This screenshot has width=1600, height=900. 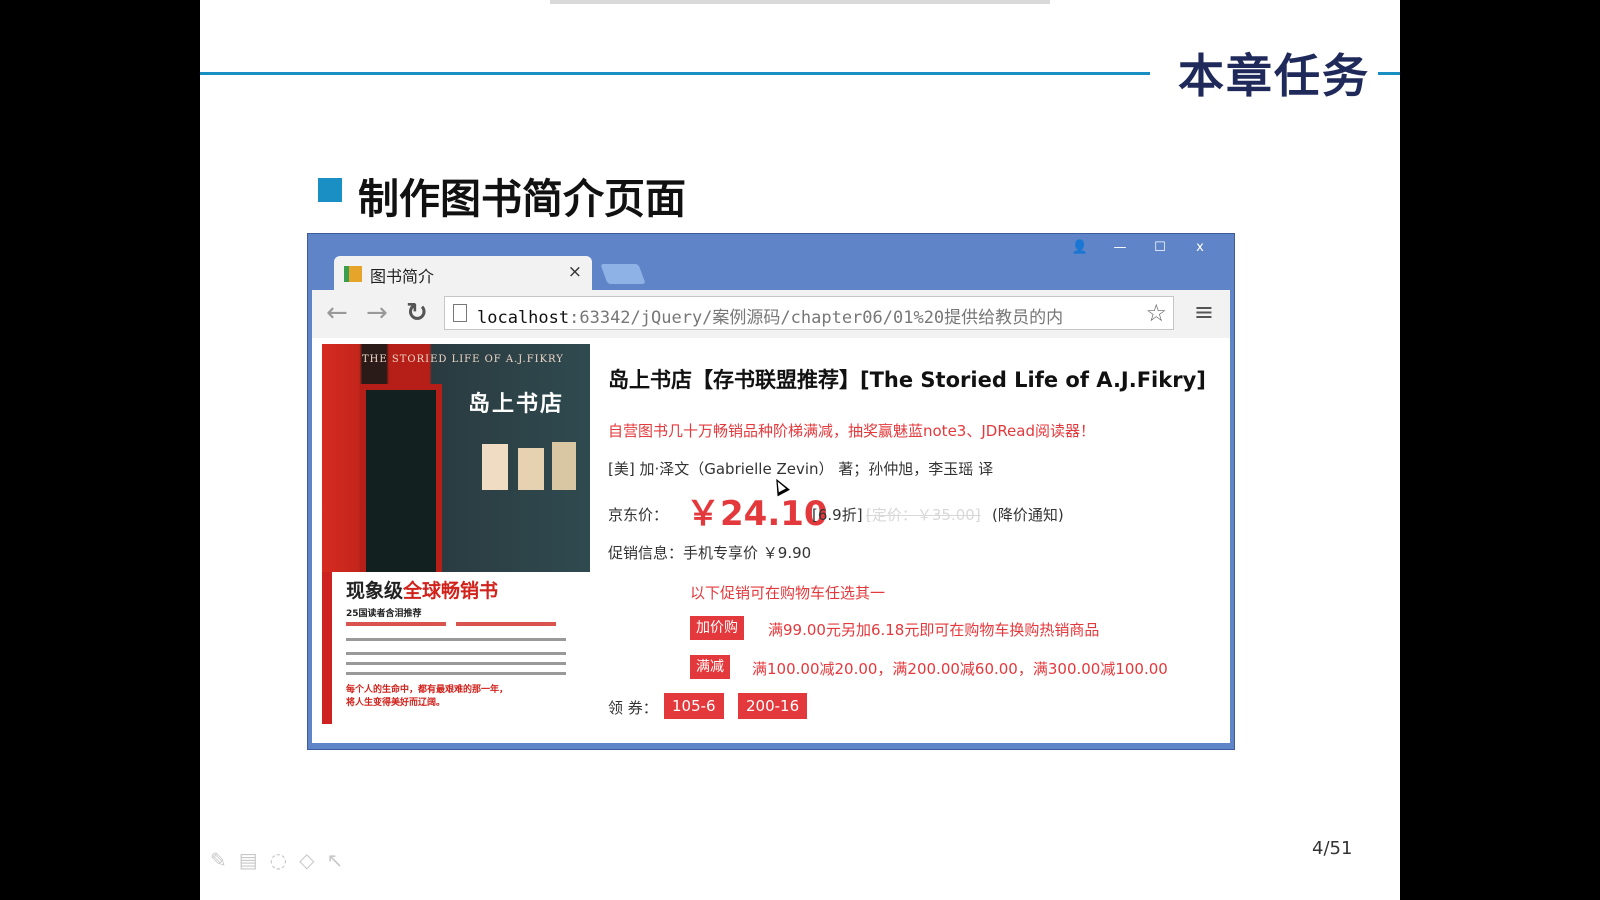 What do you see at coordinates (377, 313) in the screenshot?
I see `forward-arrow-icon: →` at bounding box center [377, 313].